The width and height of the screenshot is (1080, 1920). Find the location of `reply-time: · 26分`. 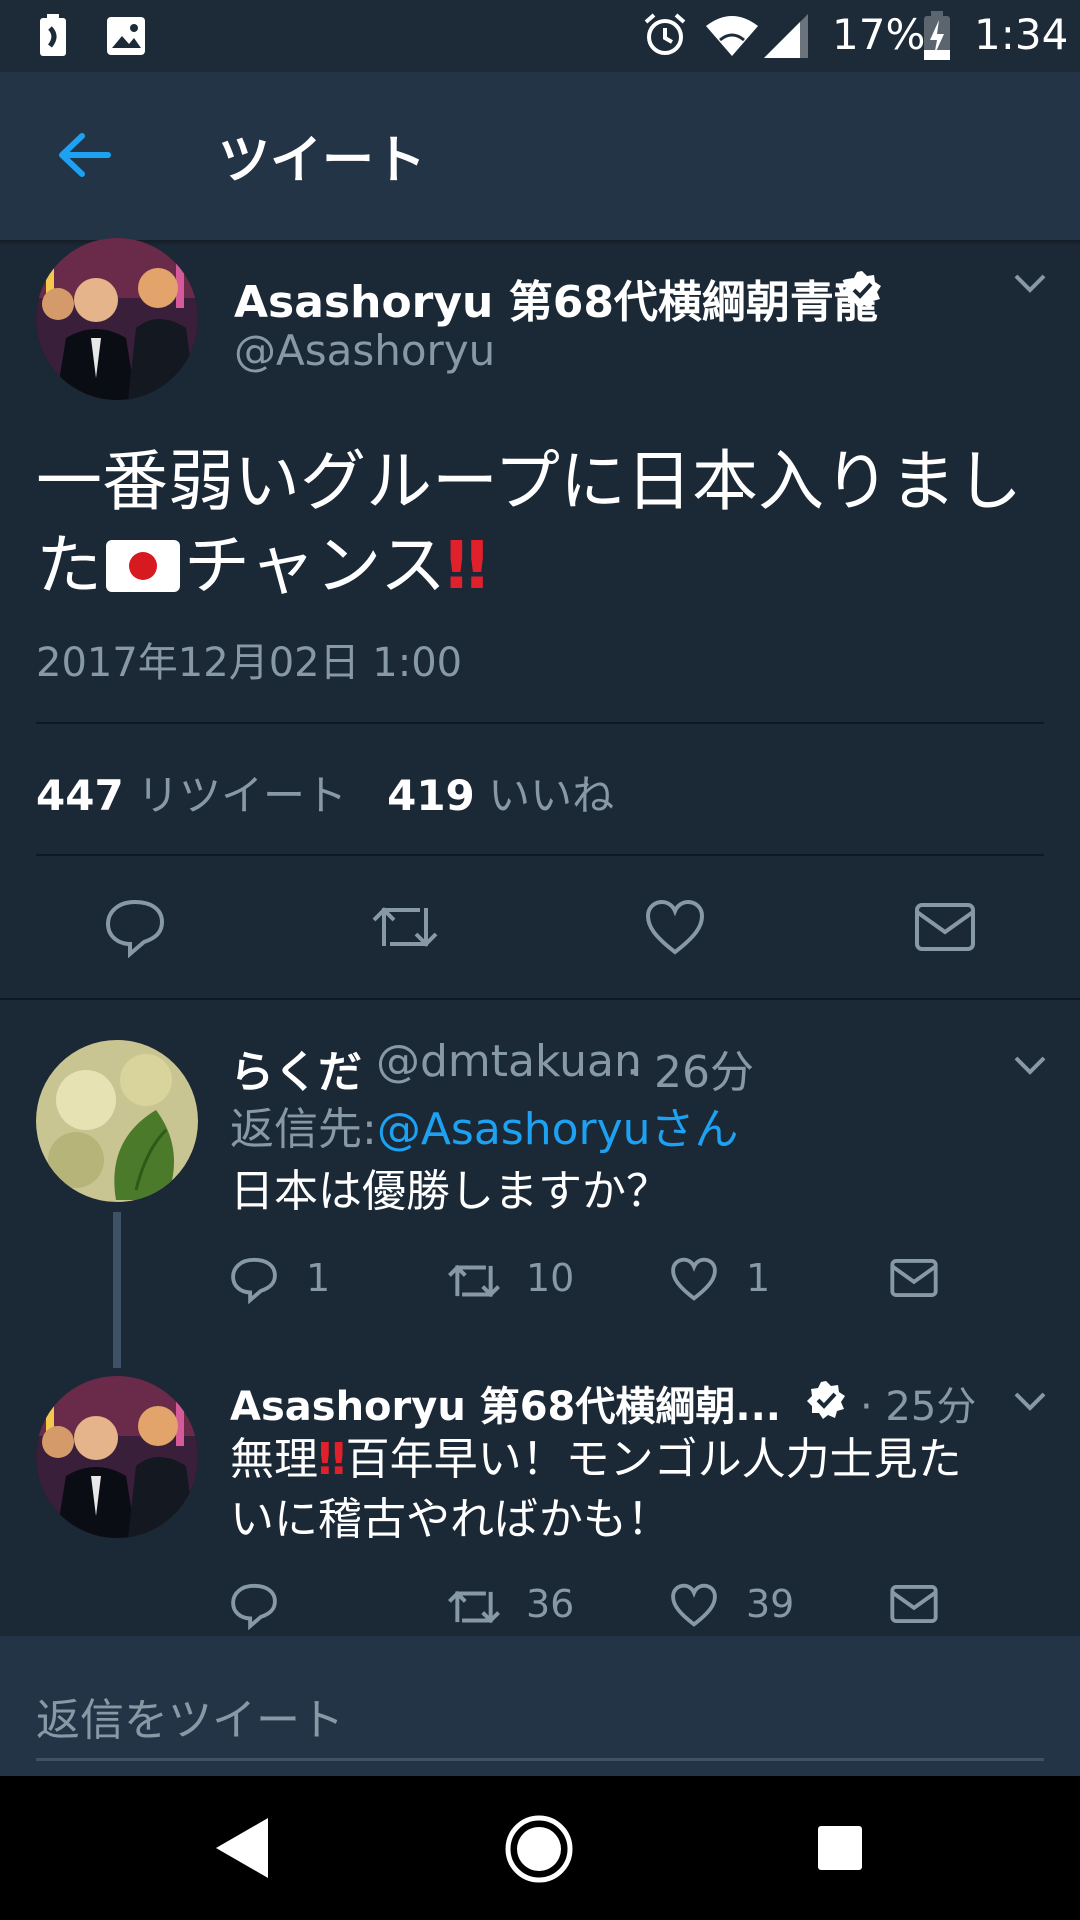

reply-time: · 26分 is located at coordinates (690, 1072).